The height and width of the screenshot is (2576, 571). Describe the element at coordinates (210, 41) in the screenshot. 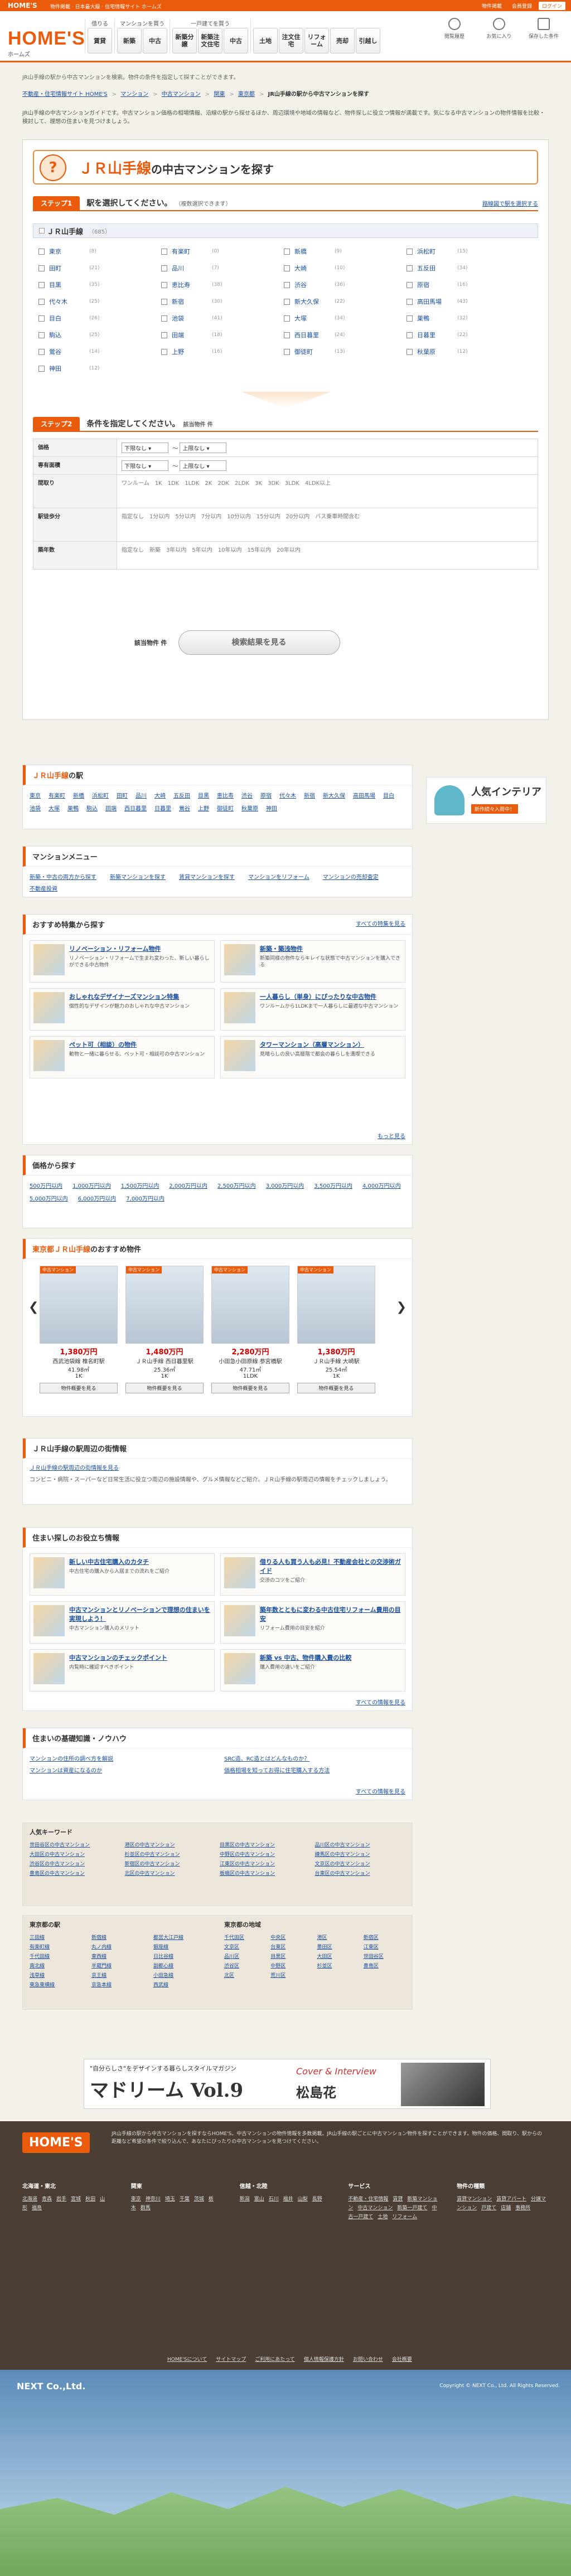

I see `nav-custom-house-button: 新築注文住宅` at that location.